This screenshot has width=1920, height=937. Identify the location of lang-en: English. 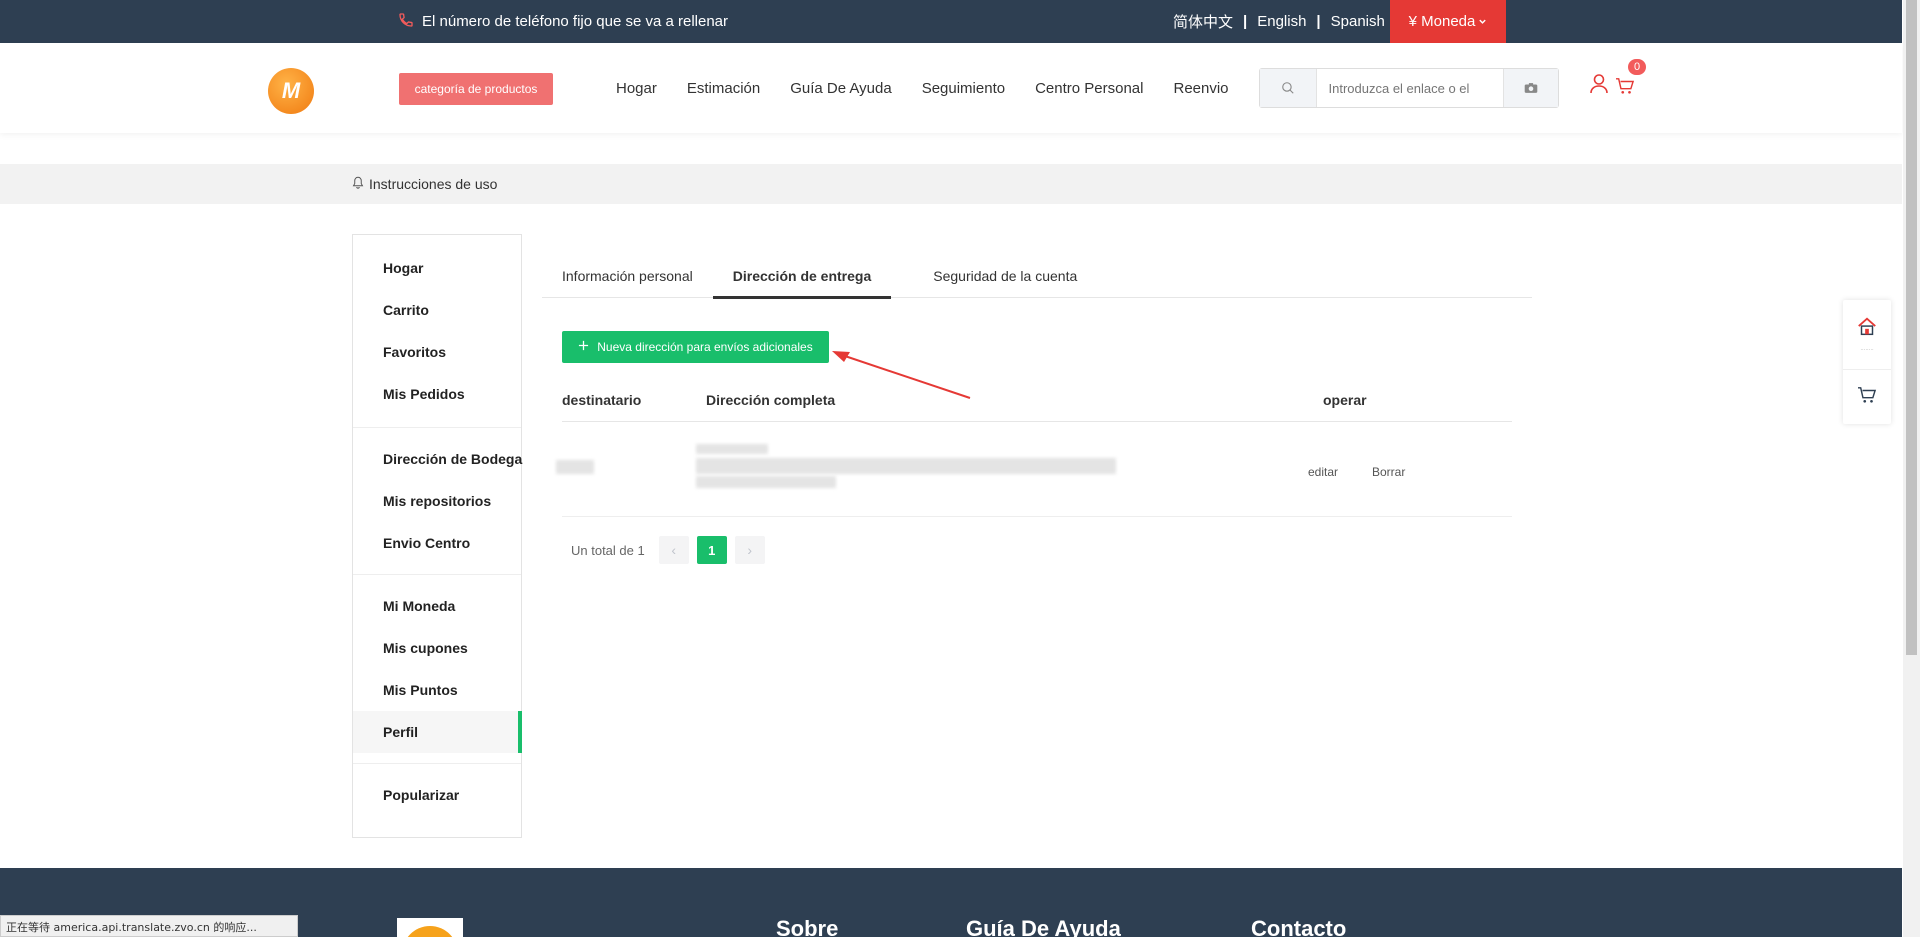
(1281, 21).